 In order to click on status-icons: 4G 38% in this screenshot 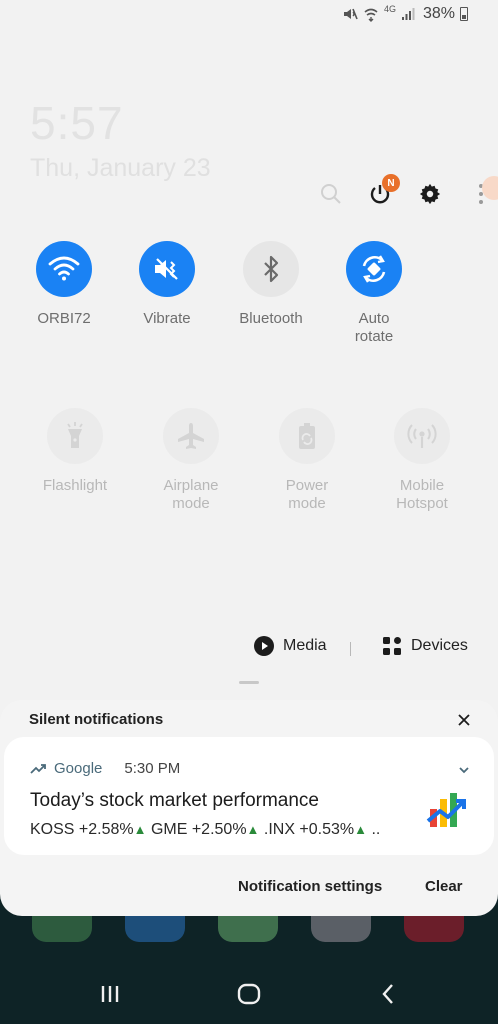, I will do `click(405, 13)`.